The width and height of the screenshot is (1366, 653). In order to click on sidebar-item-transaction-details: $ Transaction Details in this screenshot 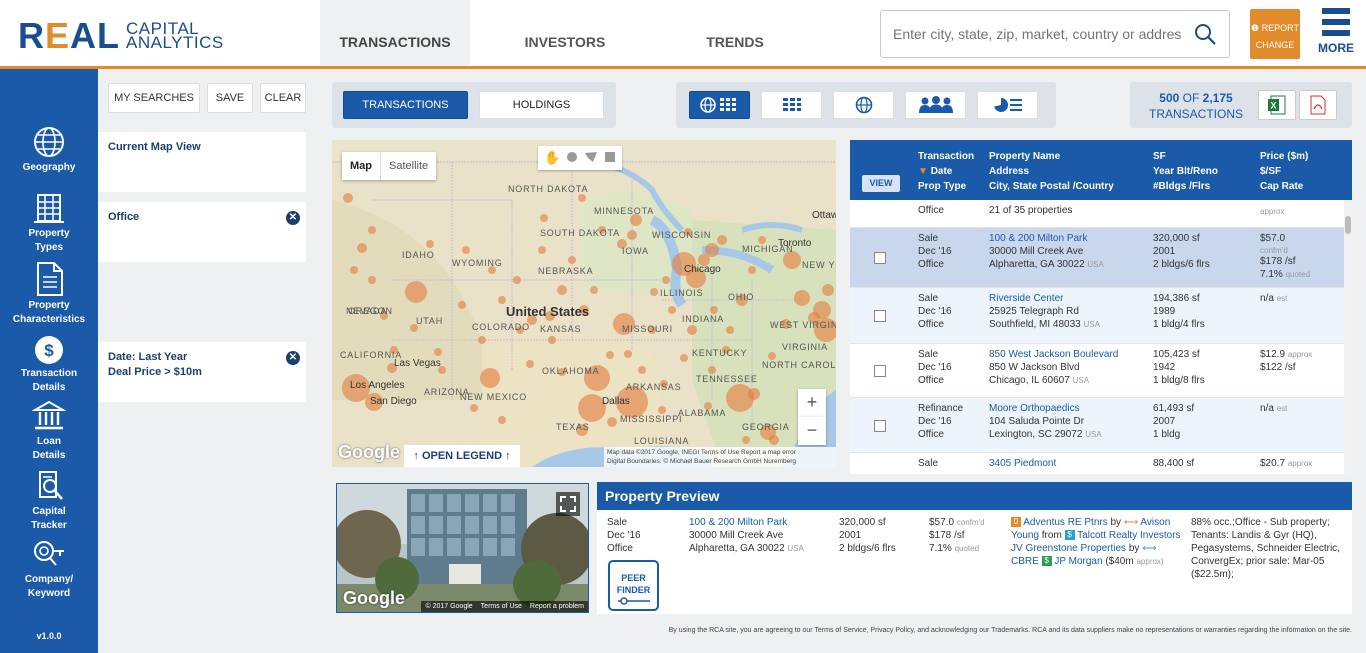, I will do `click(49, 365)`.